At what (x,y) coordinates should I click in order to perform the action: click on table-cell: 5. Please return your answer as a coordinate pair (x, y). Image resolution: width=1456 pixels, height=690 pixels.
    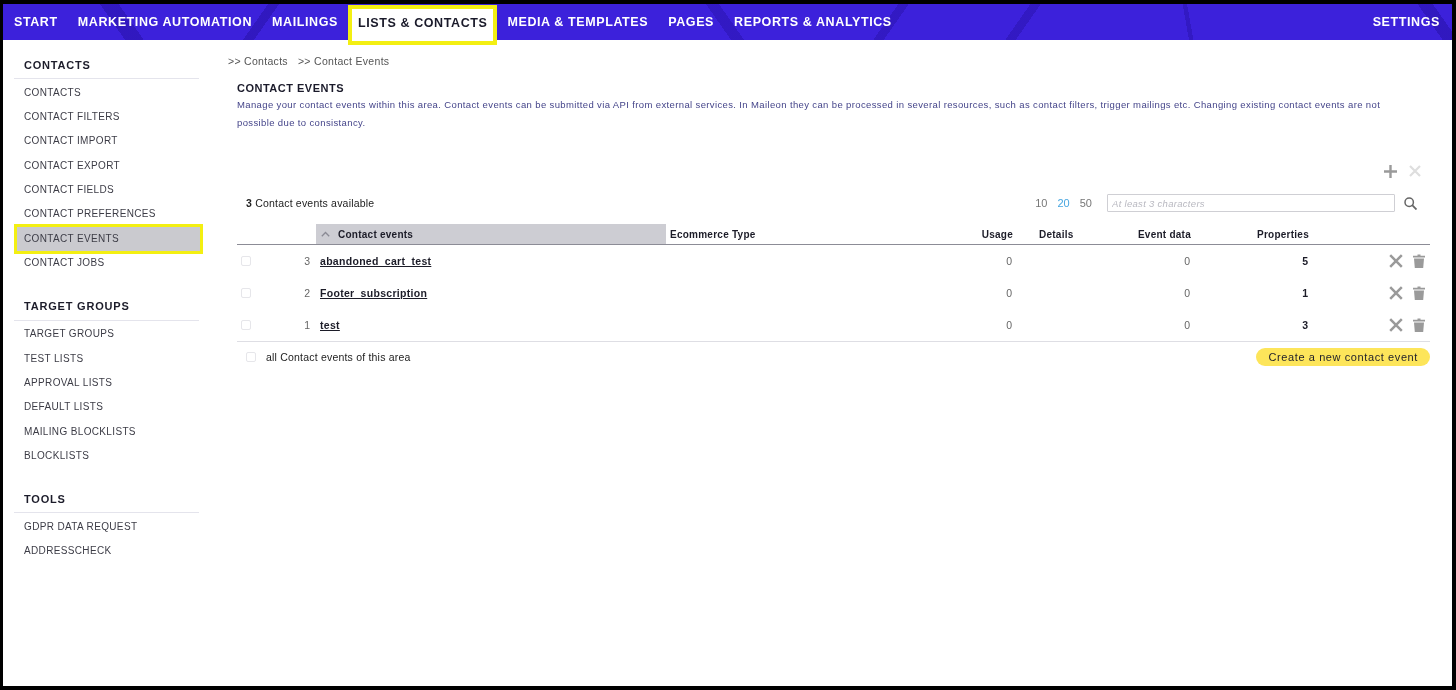
    Looking at the image, I should click on (1305, 261).